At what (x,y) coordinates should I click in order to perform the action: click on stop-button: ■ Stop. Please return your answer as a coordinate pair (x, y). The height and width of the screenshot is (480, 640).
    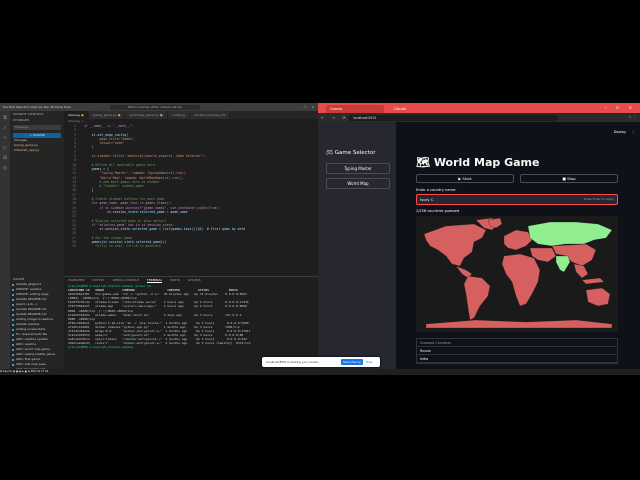
    Looking at the image, I should click on (569, 178).